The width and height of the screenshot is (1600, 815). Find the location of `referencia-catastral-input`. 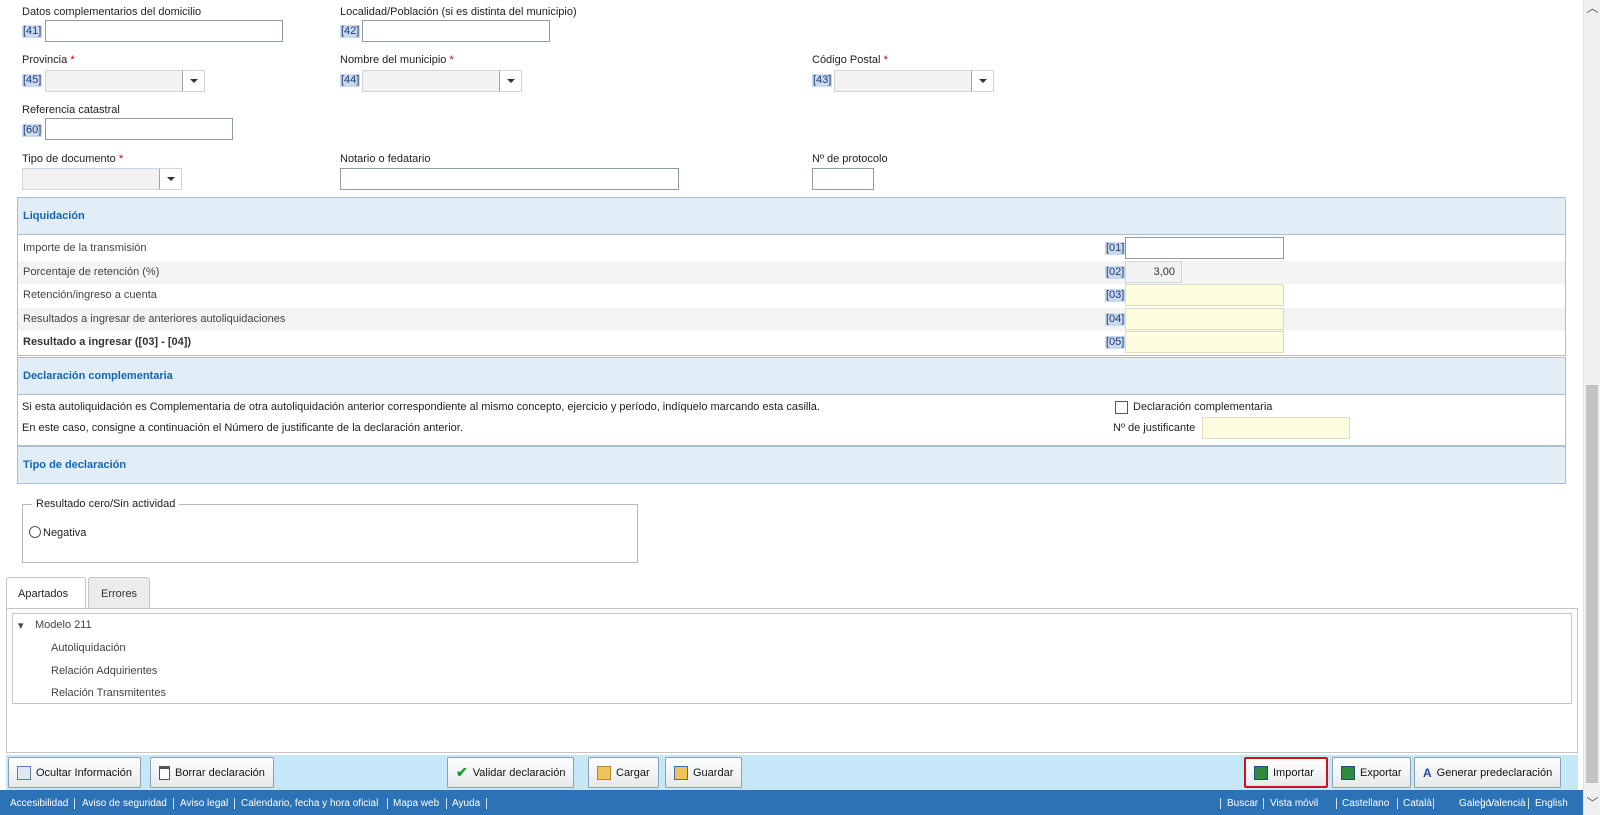

referencia-catastral-input is located at coordinates (139, 129).